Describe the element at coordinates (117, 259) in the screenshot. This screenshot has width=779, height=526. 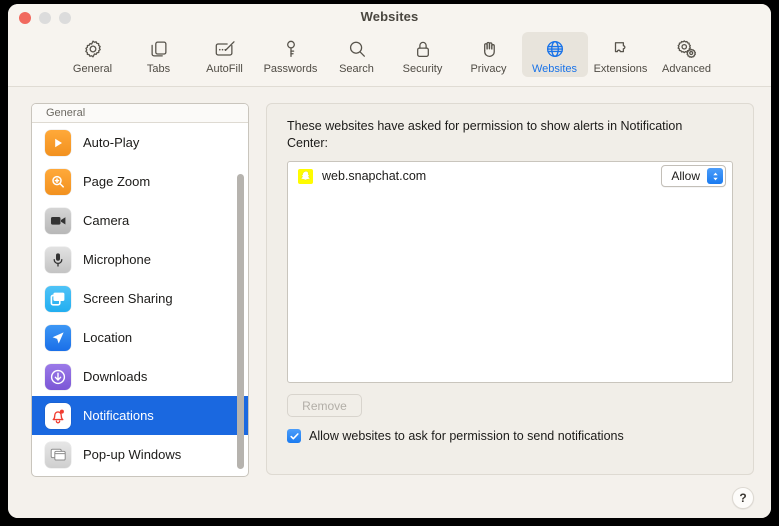
I see `sidebar-item-label: Microphone` at that location.